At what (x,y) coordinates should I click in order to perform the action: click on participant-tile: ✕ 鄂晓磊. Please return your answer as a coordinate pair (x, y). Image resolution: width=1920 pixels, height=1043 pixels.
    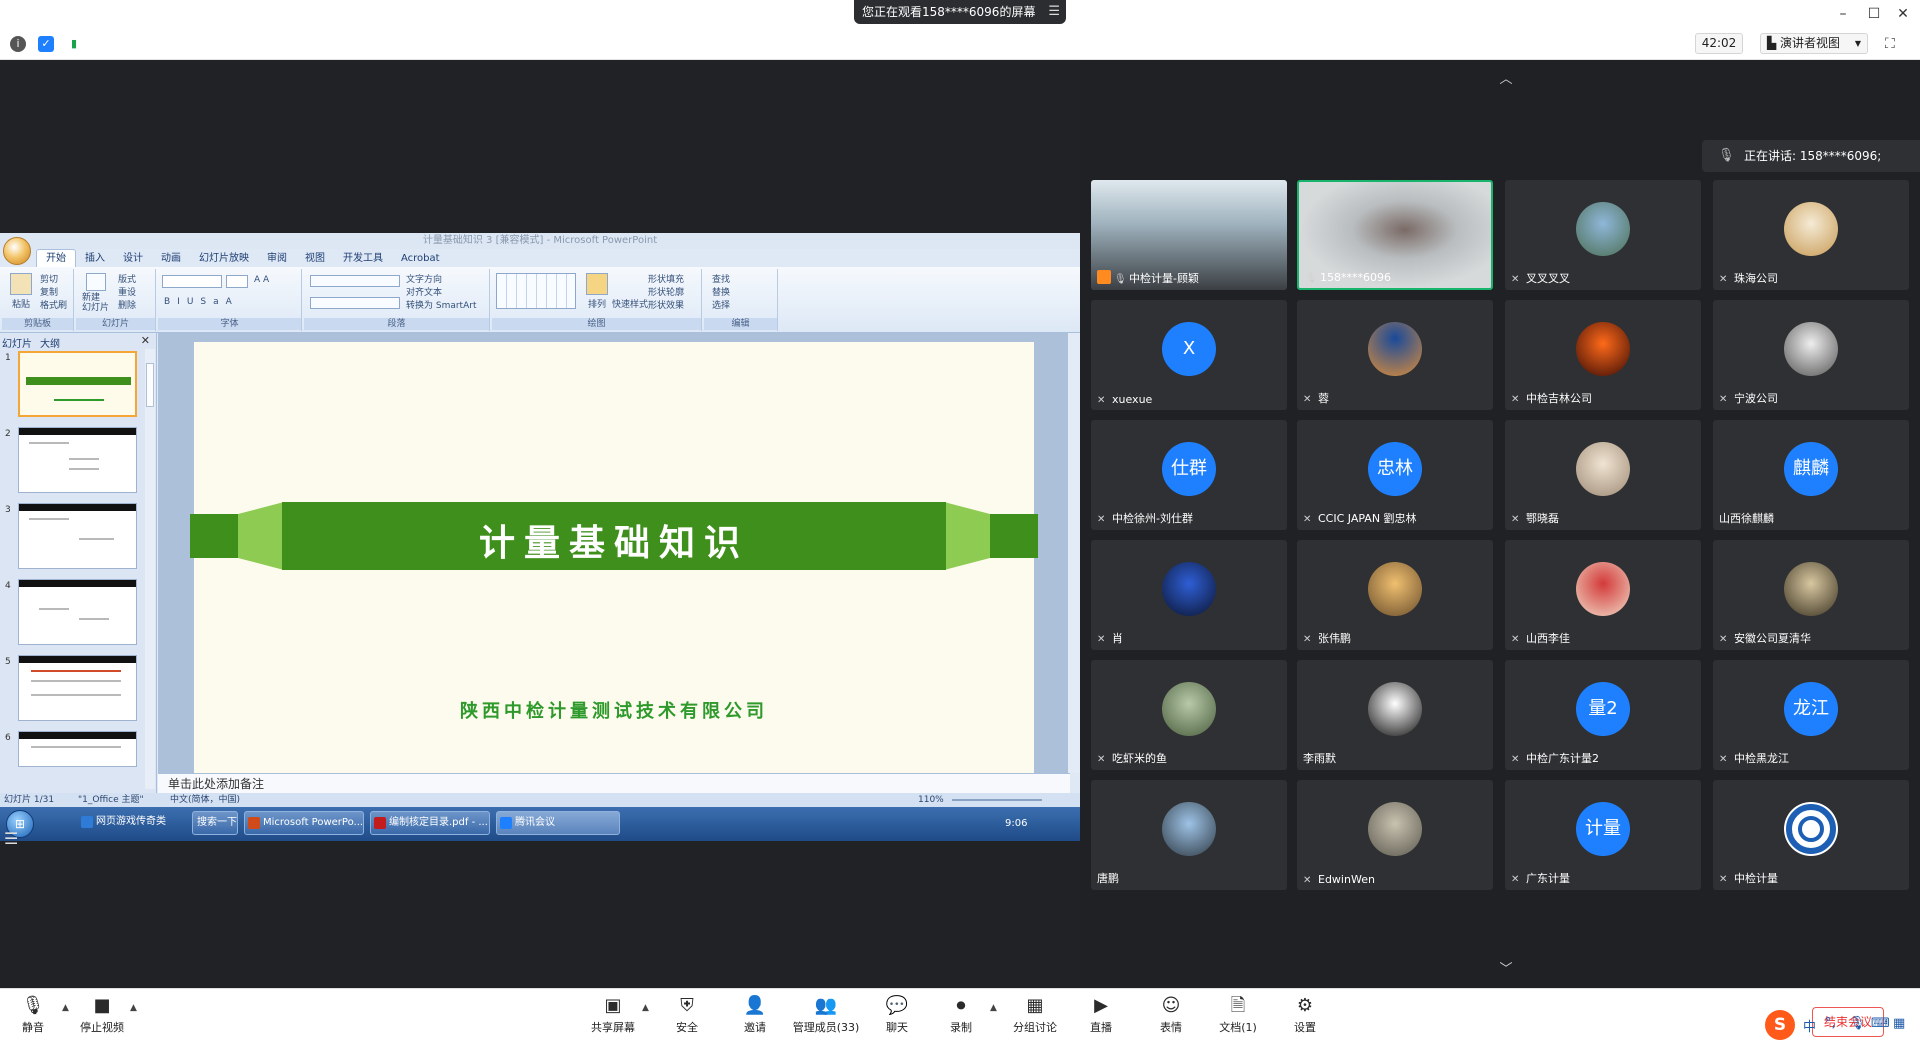
    Looking at the image, I should click on (1603, 475).